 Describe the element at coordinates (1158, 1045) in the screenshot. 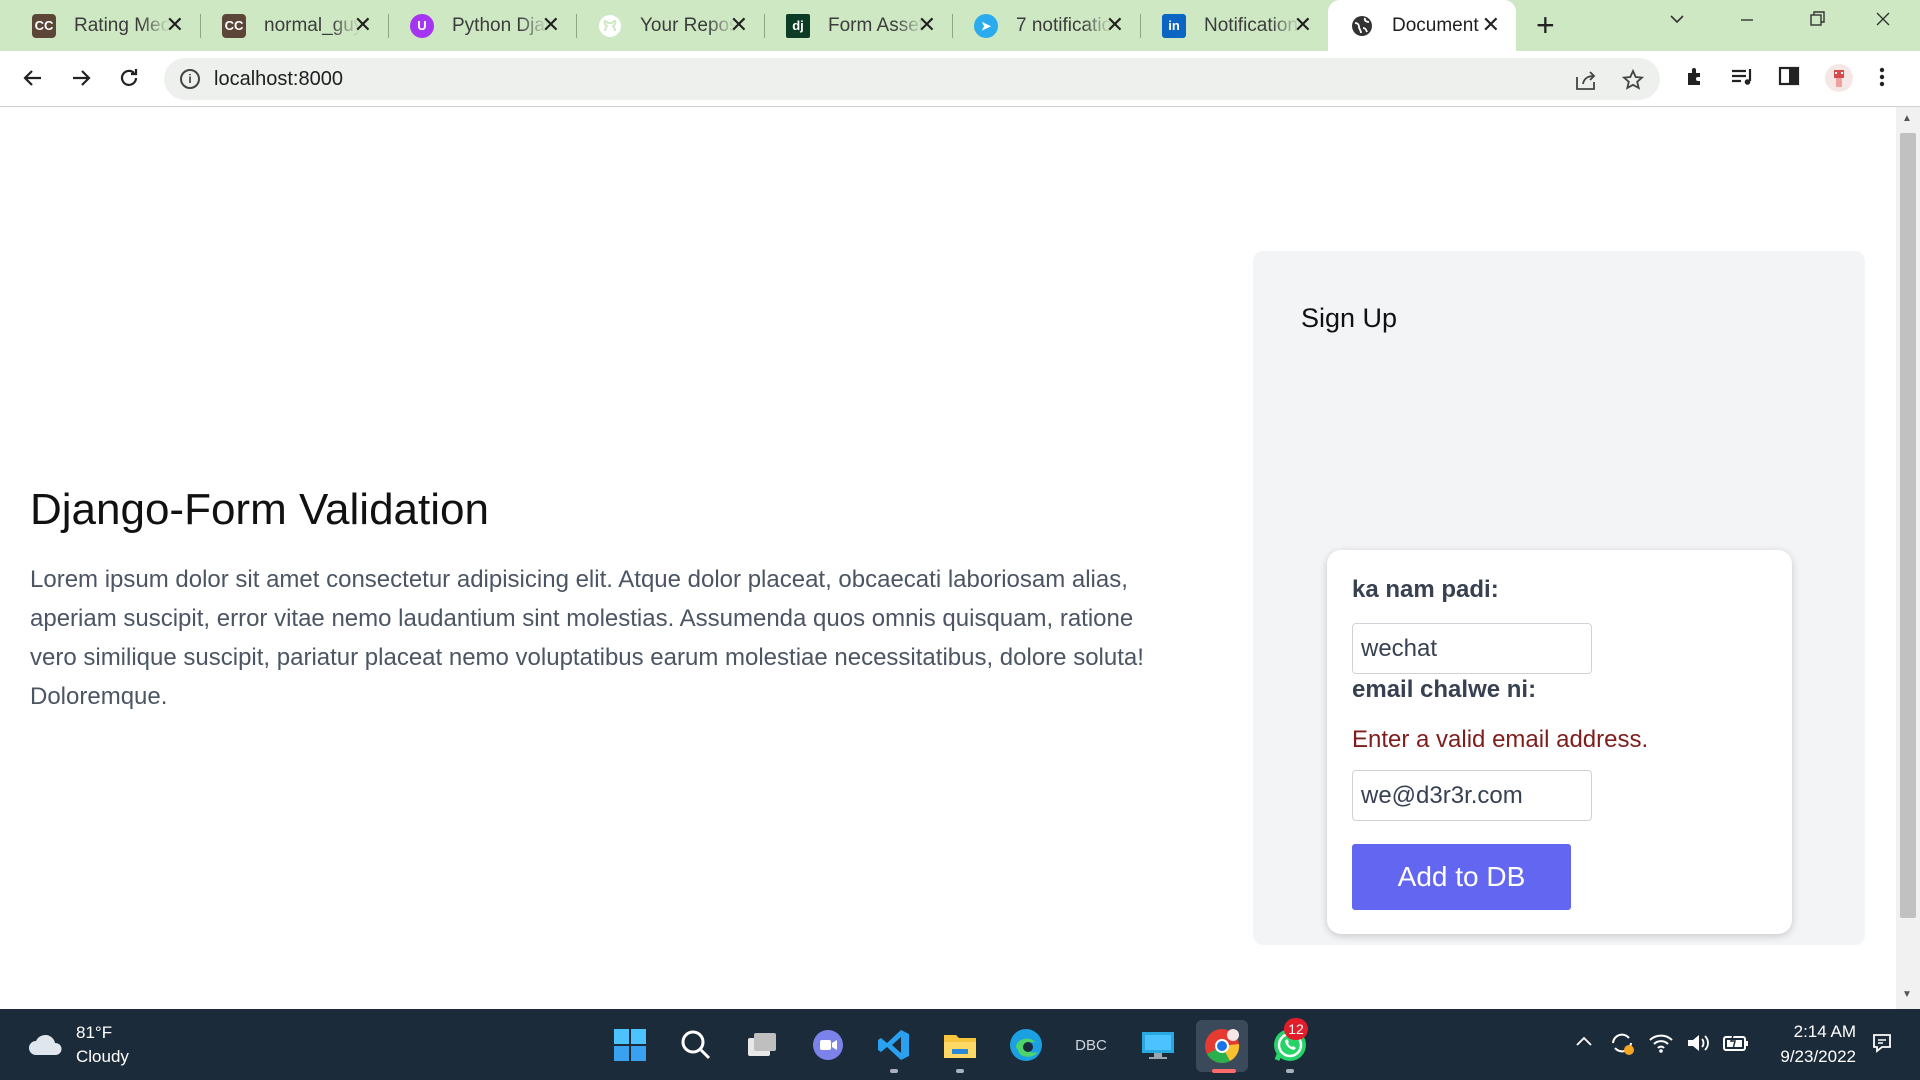

I see `remote-desktop-icon` at that location.